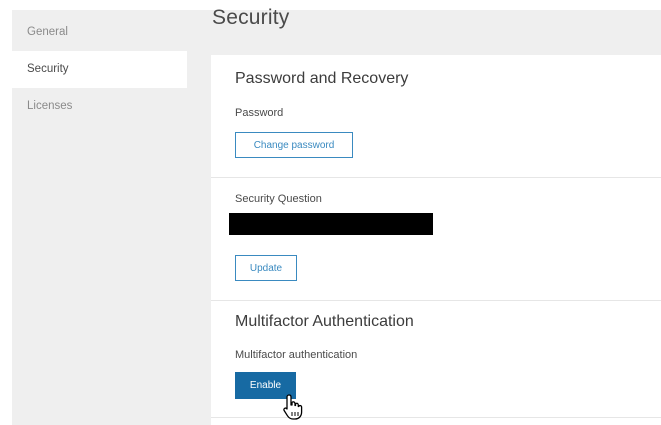 This screenshot has height=425, width=661. Describe the element at coordinates (293, 407) in the screenshot. I see `hand-pointer-icon` at that location.